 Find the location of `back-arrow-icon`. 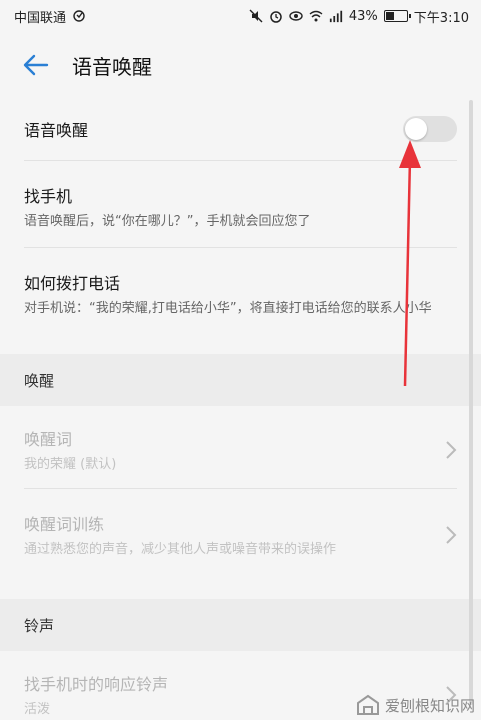

back-arrow-icon is located at coordinates (36, 65).